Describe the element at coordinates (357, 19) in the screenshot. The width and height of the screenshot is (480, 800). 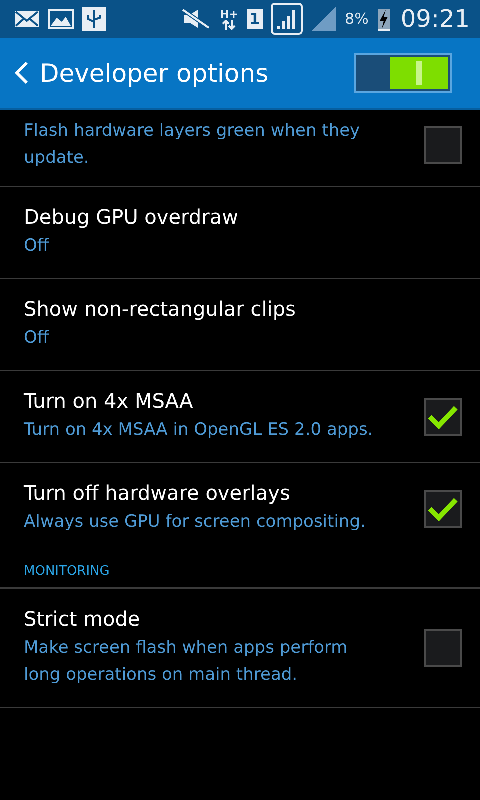
I see `battery-percent: 8%` at that location.